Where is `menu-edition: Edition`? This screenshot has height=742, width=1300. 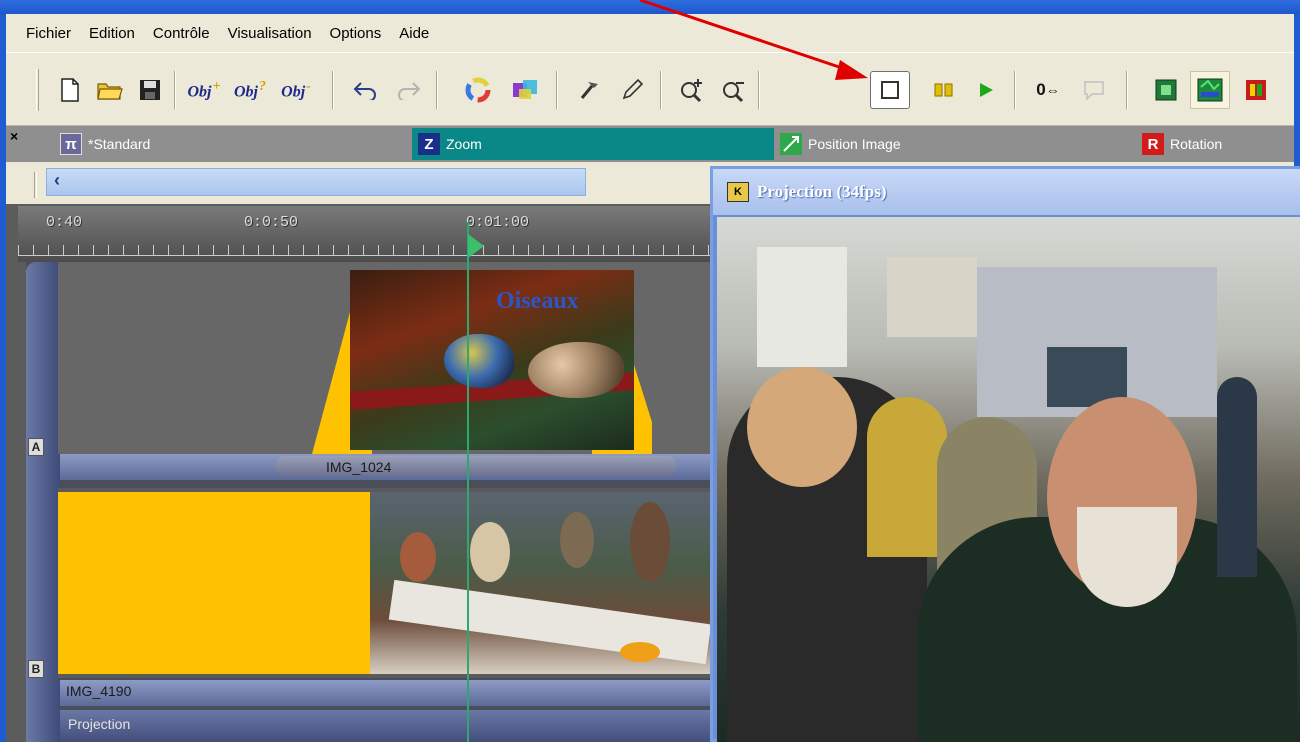 menu-edition: Edition is located at coordinates (112, 33).